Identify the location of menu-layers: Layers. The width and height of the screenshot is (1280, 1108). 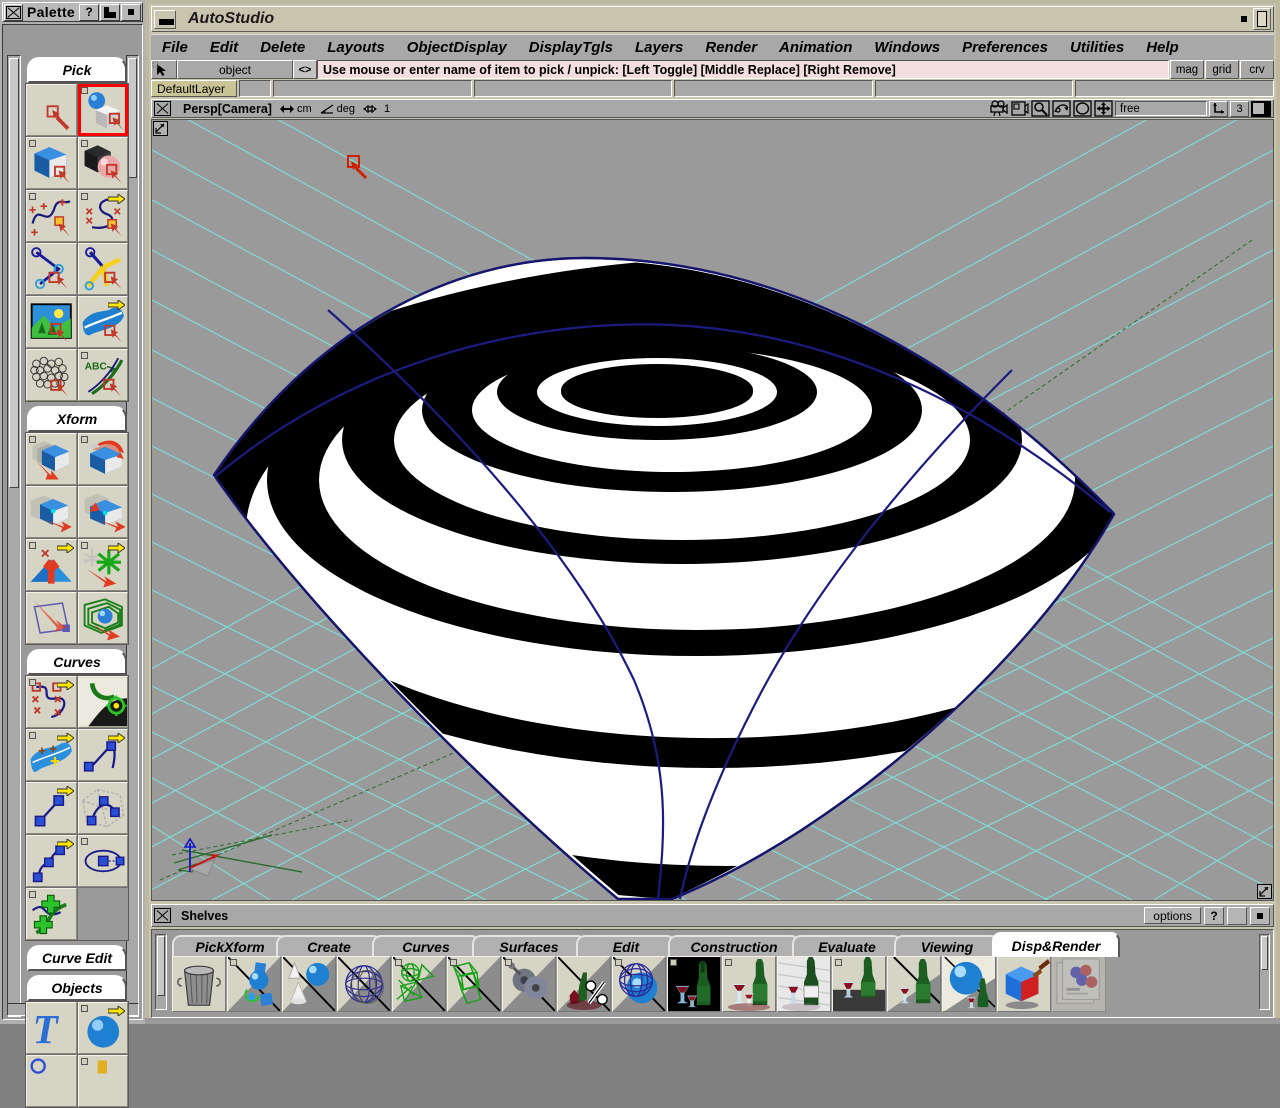
(659, 47).